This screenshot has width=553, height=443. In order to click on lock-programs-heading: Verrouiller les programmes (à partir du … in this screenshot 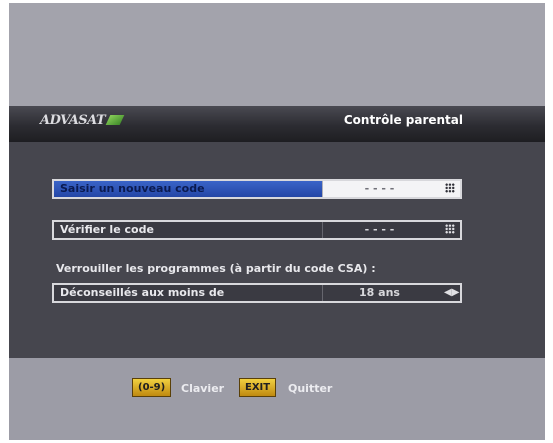, I will do `click(216, 268)`.